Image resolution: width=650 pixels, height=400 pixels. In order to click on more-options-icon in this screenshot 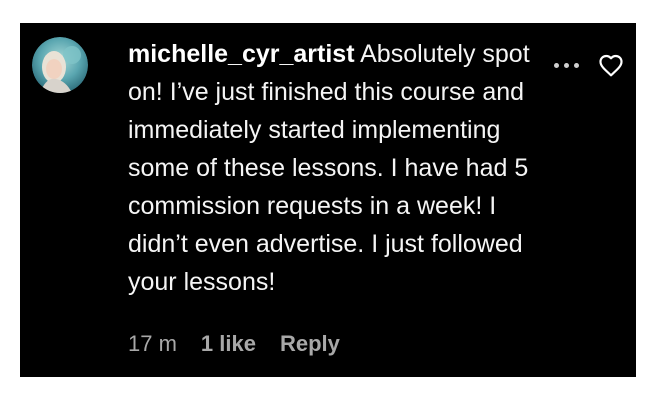, I will do `click(556, 65)`.